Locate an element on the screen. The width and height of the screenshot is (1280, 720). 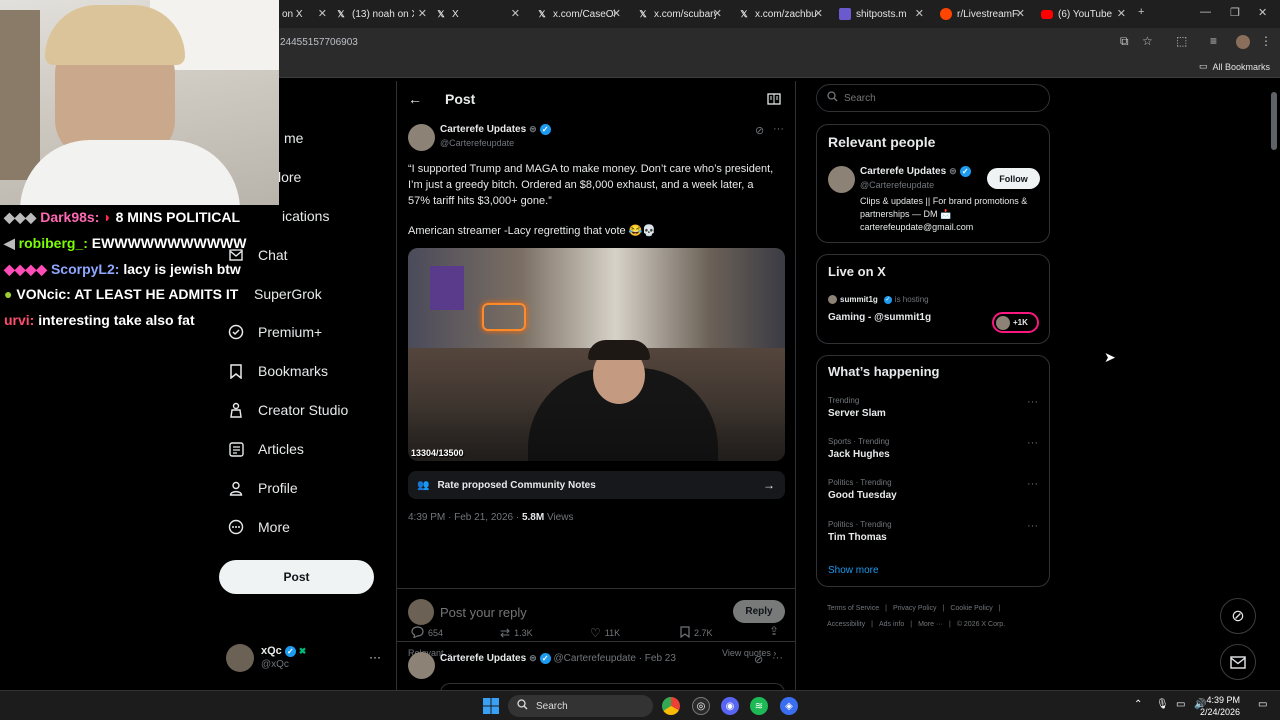
all-bookmarks: ▭ All Bookmarks is located at coordinates (1234, 66).